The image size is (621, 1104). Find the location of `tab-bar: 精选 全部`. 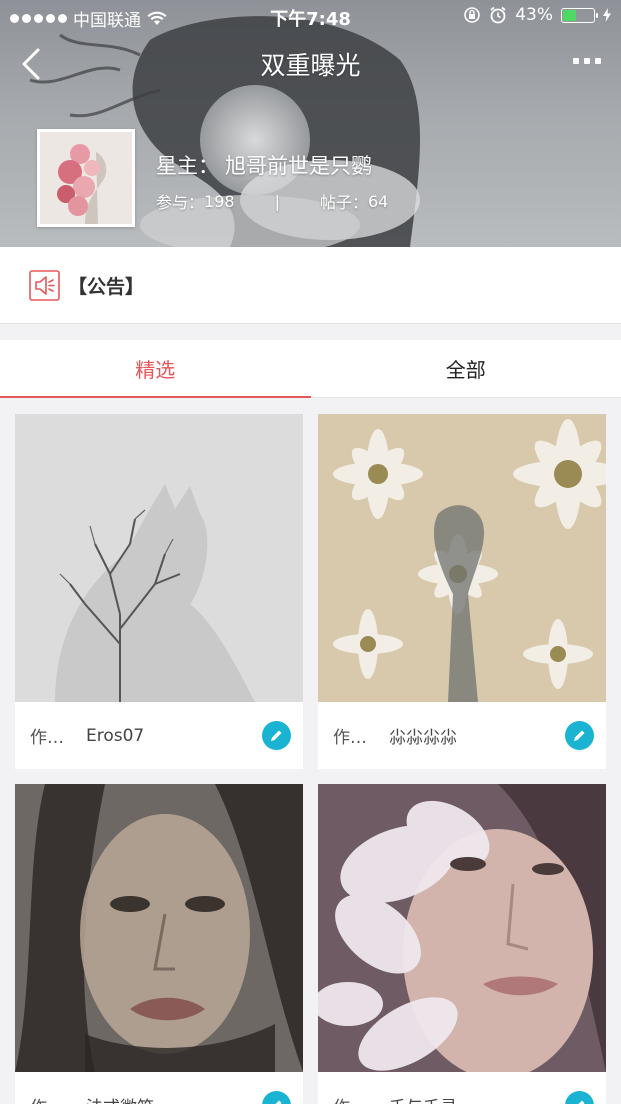

tab-bar: 精选 全部 is located at coordinates (310, 369).